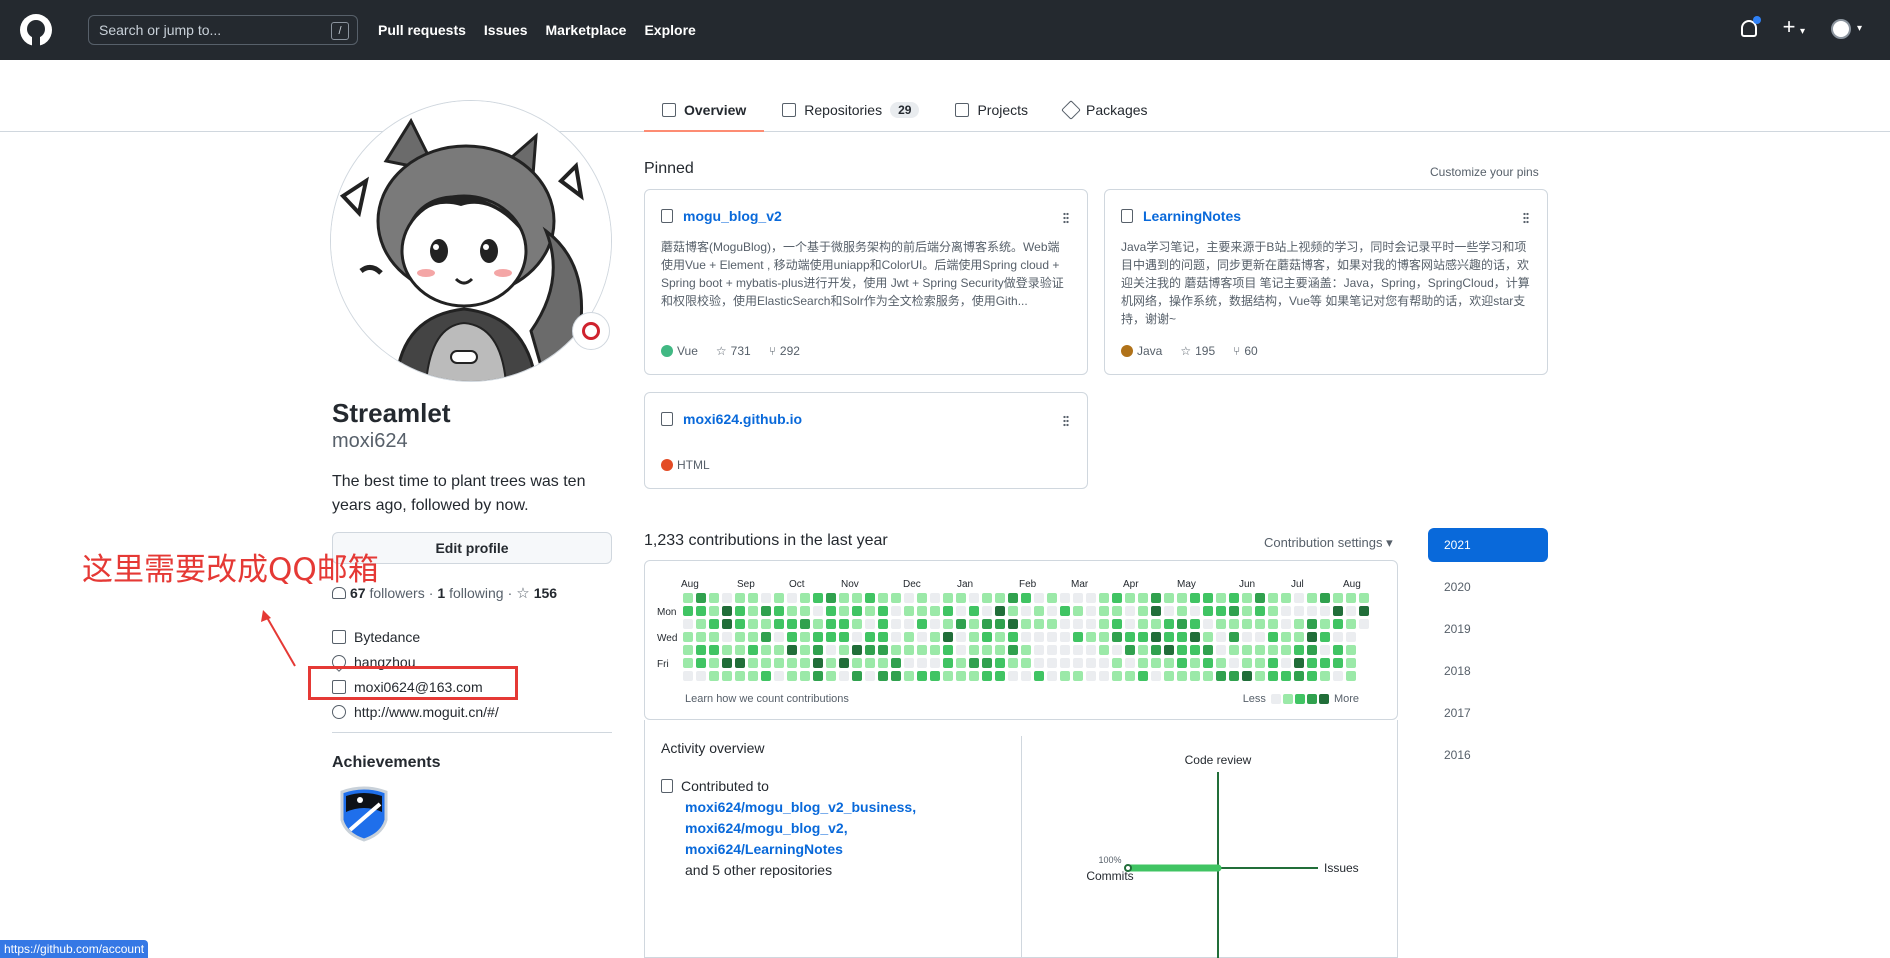 The width and height of the screenshot is (1890, 958). I want to click on nav-issues: Issues, so click(506, 30).